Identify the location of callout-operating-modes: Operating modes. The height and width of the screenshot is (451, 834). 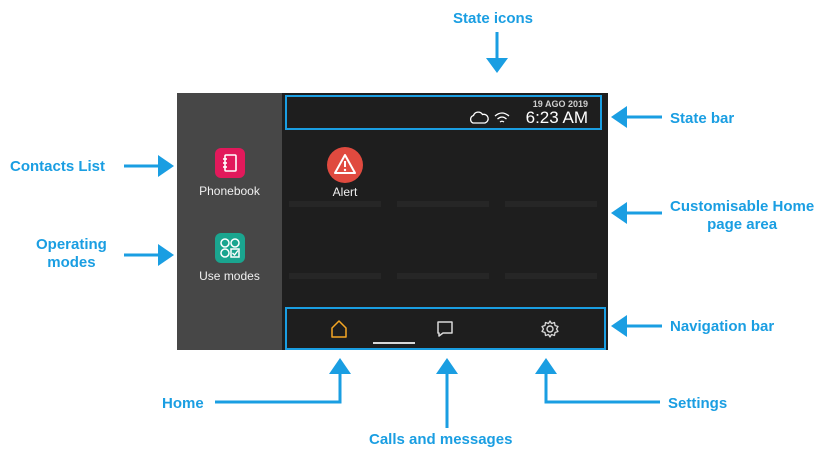
(71, 254).